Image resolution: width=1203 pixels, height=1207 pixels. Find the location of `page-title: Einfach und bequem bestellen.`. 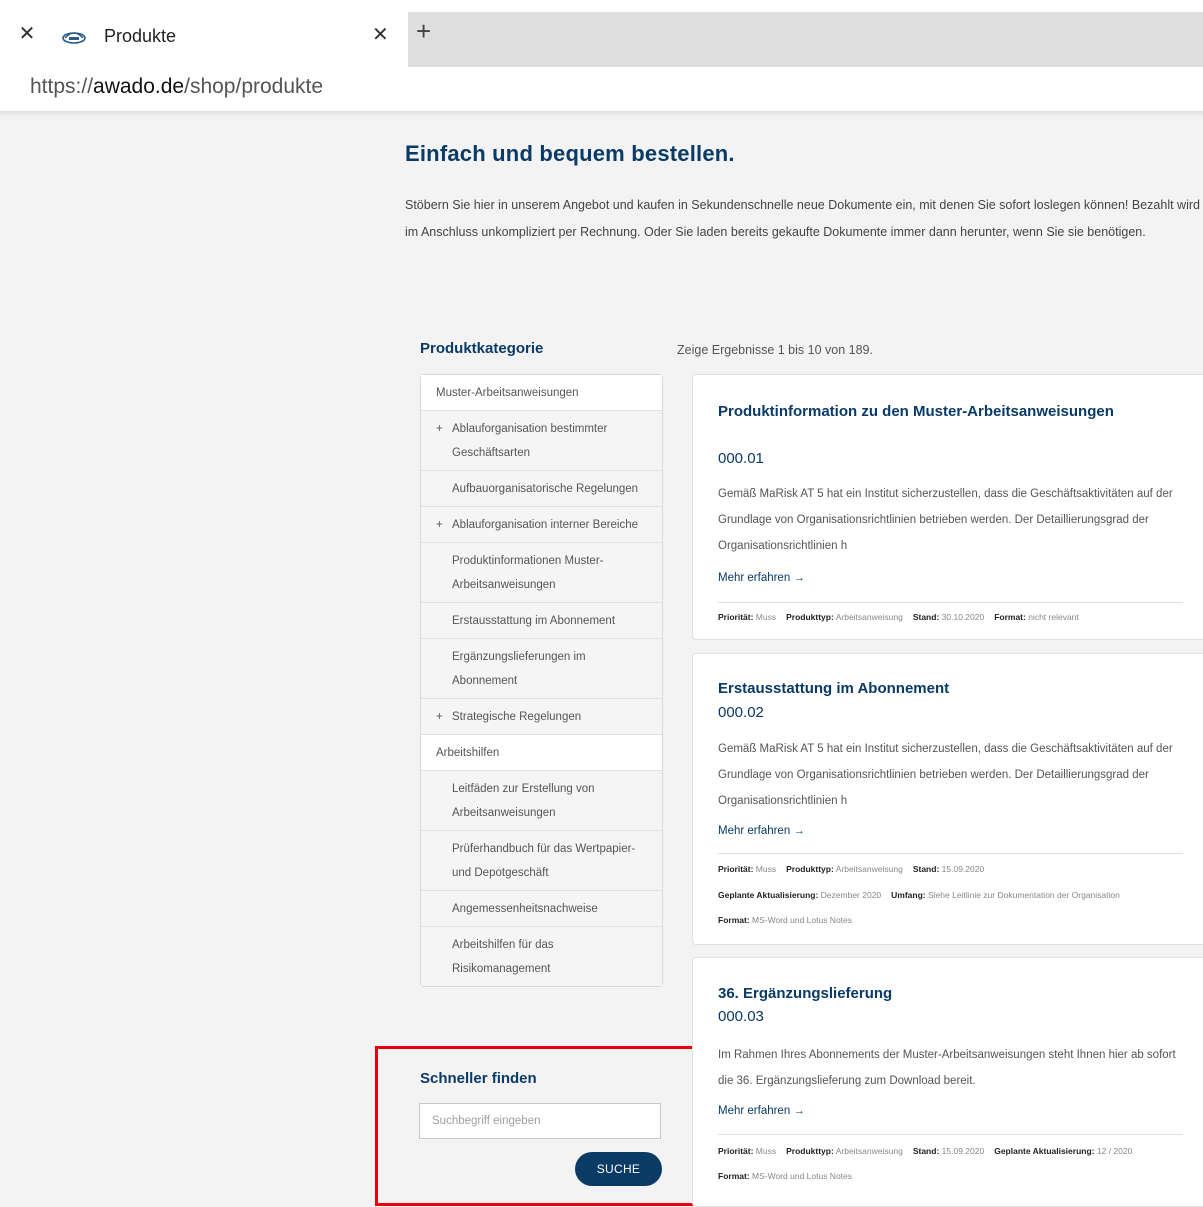

page-title: Einfach und bequem bestellen. is located at coordinates (570, 153).